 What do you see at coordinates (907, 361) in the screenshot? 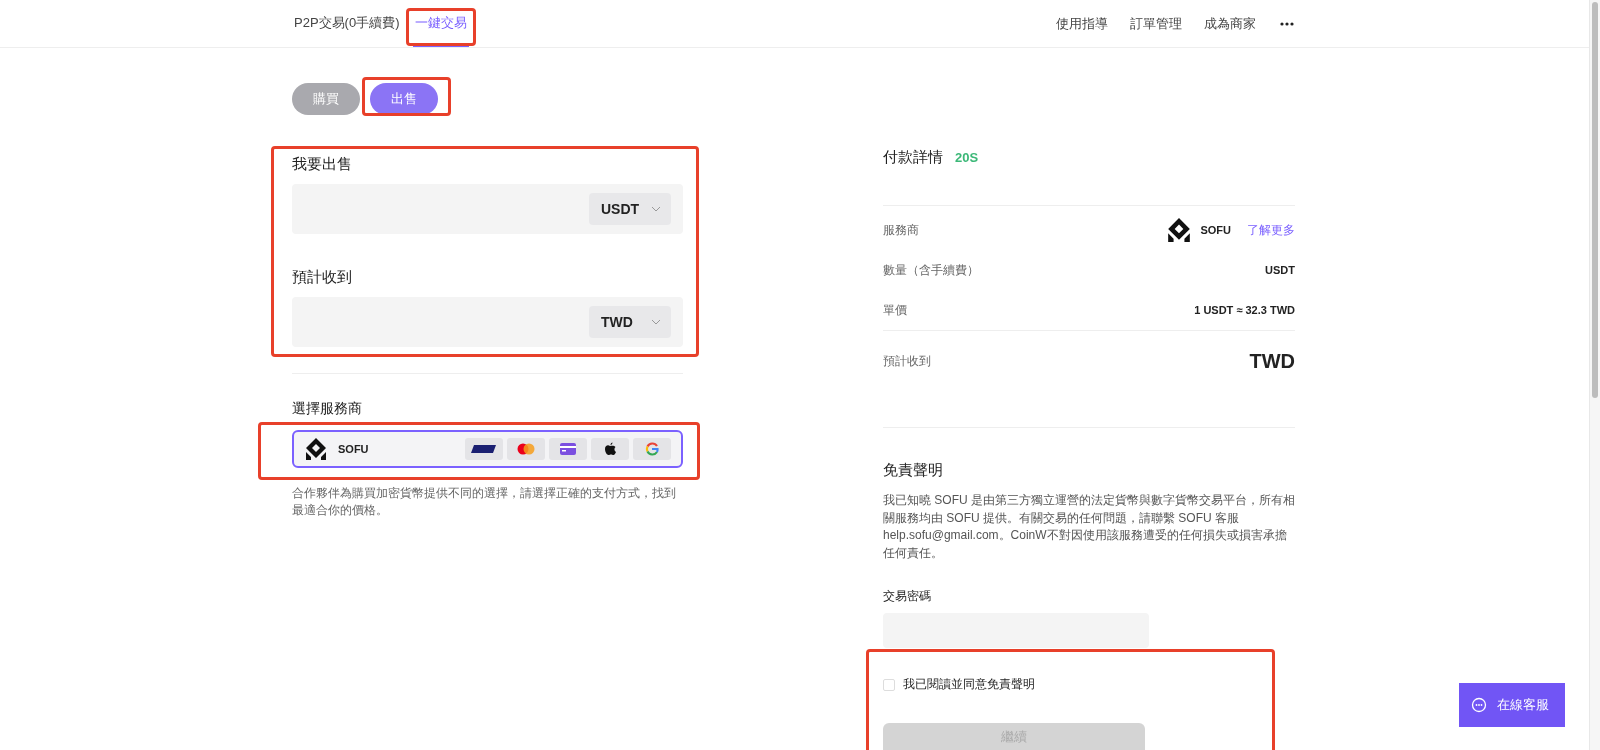
I see `detail-label: 預計收到` at bounding box center [907, 361].